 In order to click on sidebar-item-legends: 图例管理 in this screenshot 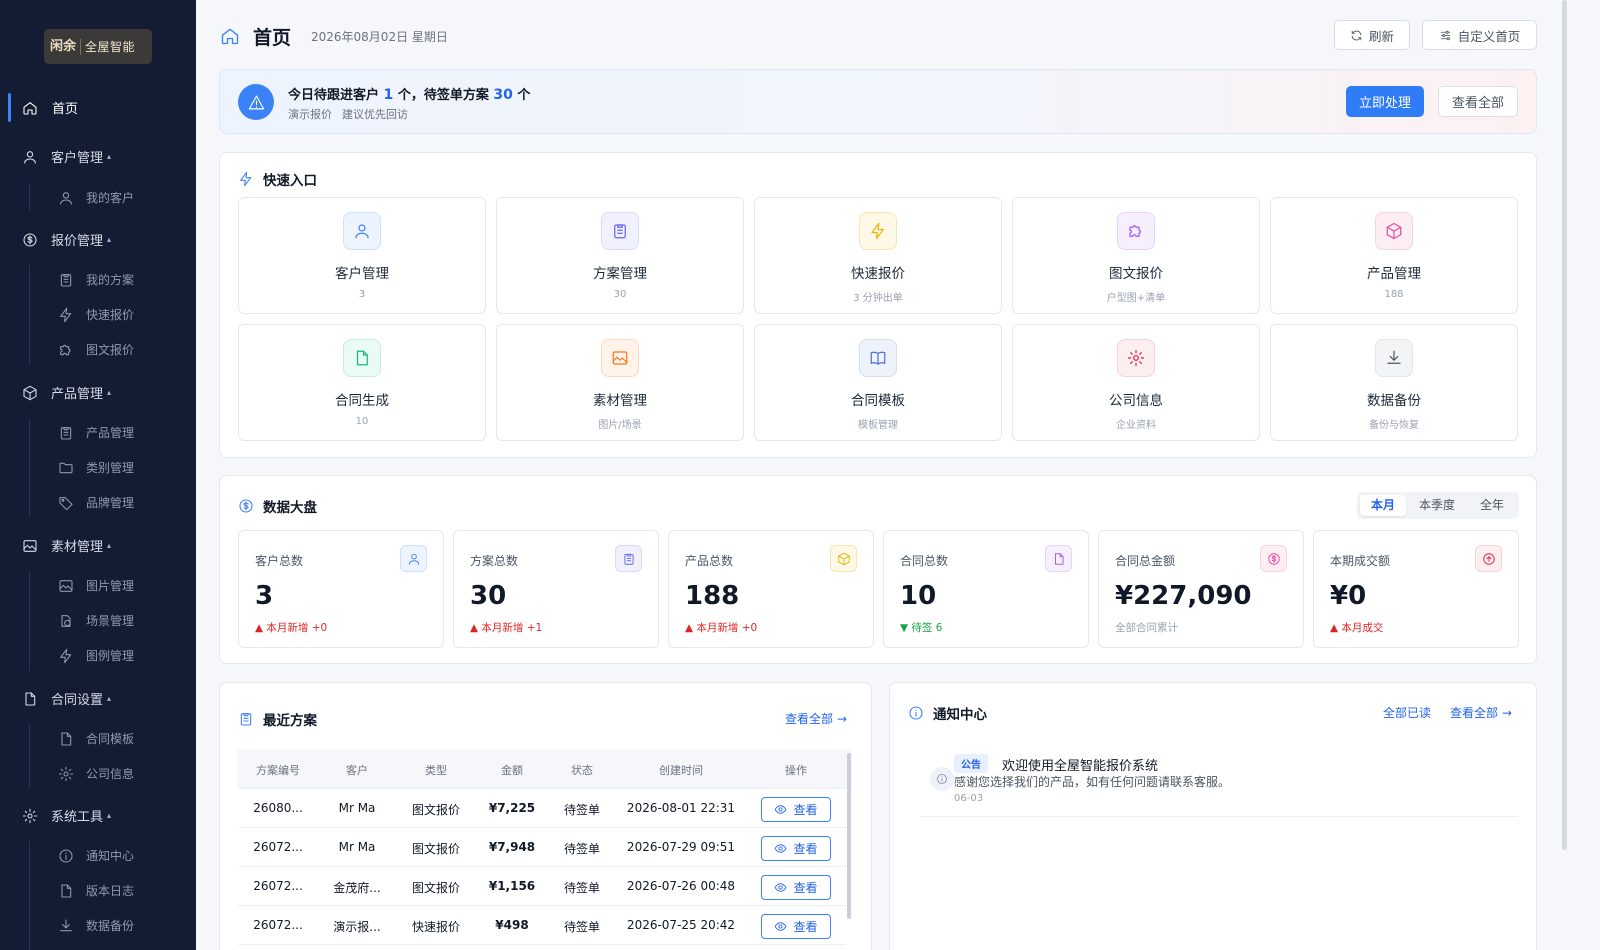, I will do `click(96, 655)`.